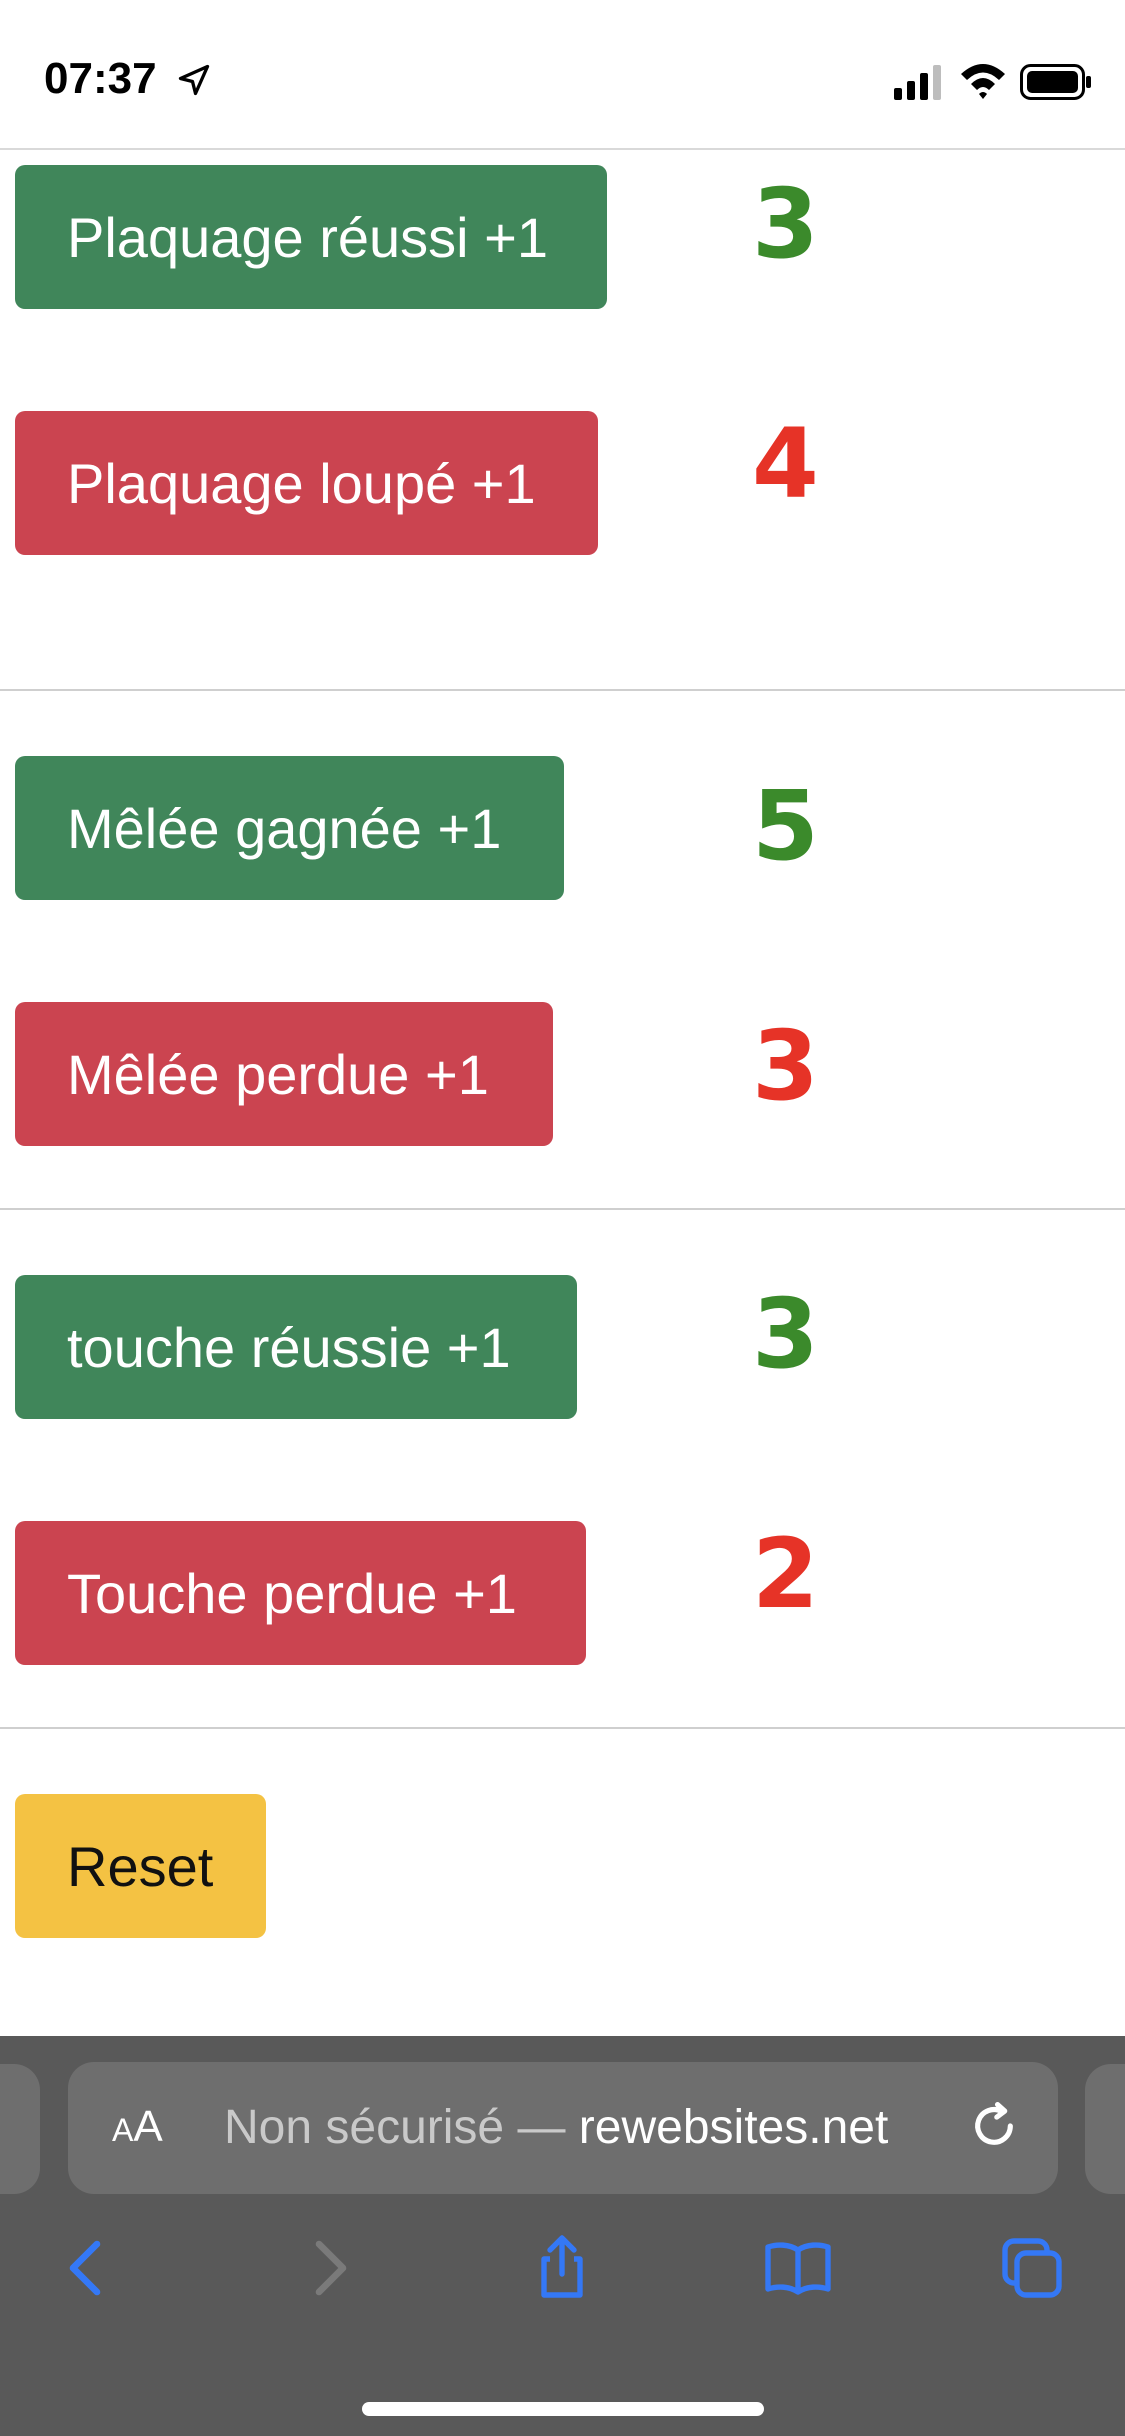  Describe the element at coordinates (785, 464) in the screenshot. I see `plaquage-loupe-count: 4` at that location.